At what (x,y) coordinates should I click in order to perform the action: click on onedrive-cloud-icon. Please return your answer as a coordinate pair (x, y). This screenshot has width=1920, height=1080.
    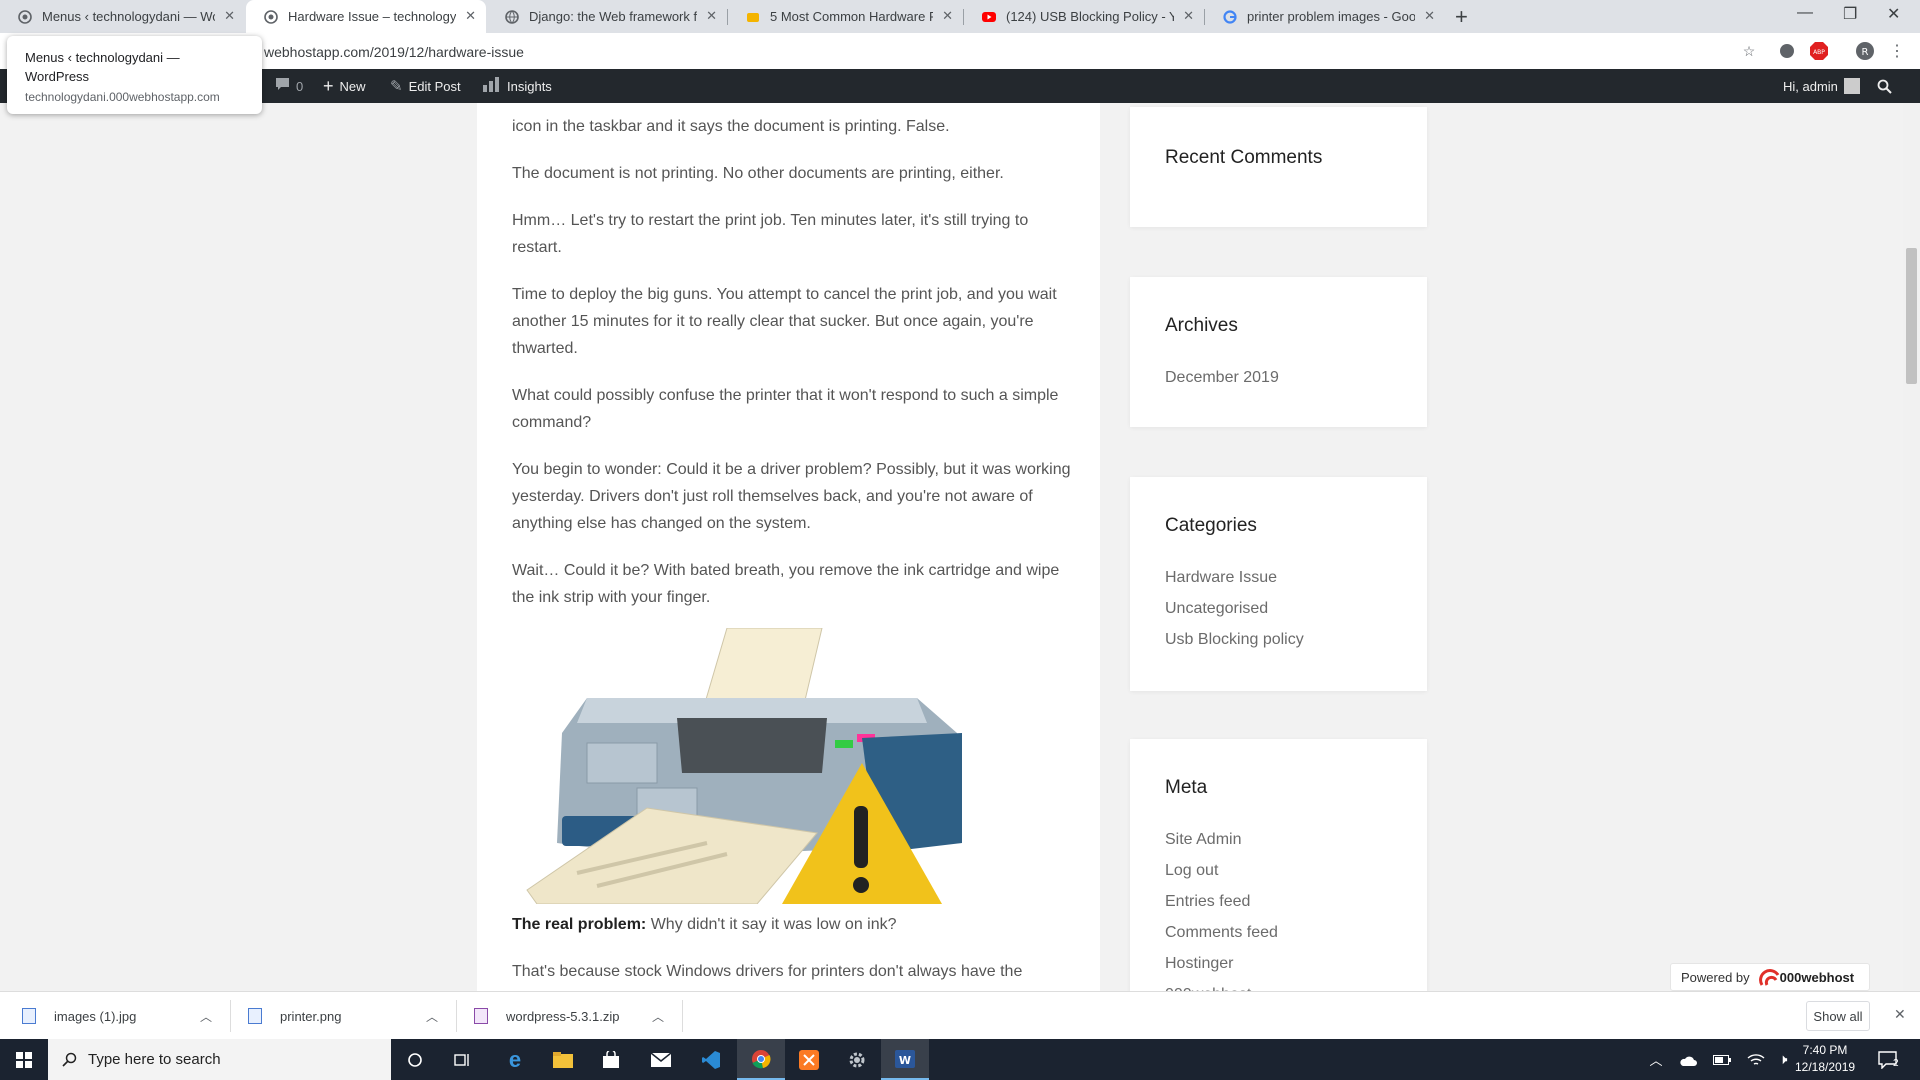
    Looking at the image, I should click on (1688, 1059).